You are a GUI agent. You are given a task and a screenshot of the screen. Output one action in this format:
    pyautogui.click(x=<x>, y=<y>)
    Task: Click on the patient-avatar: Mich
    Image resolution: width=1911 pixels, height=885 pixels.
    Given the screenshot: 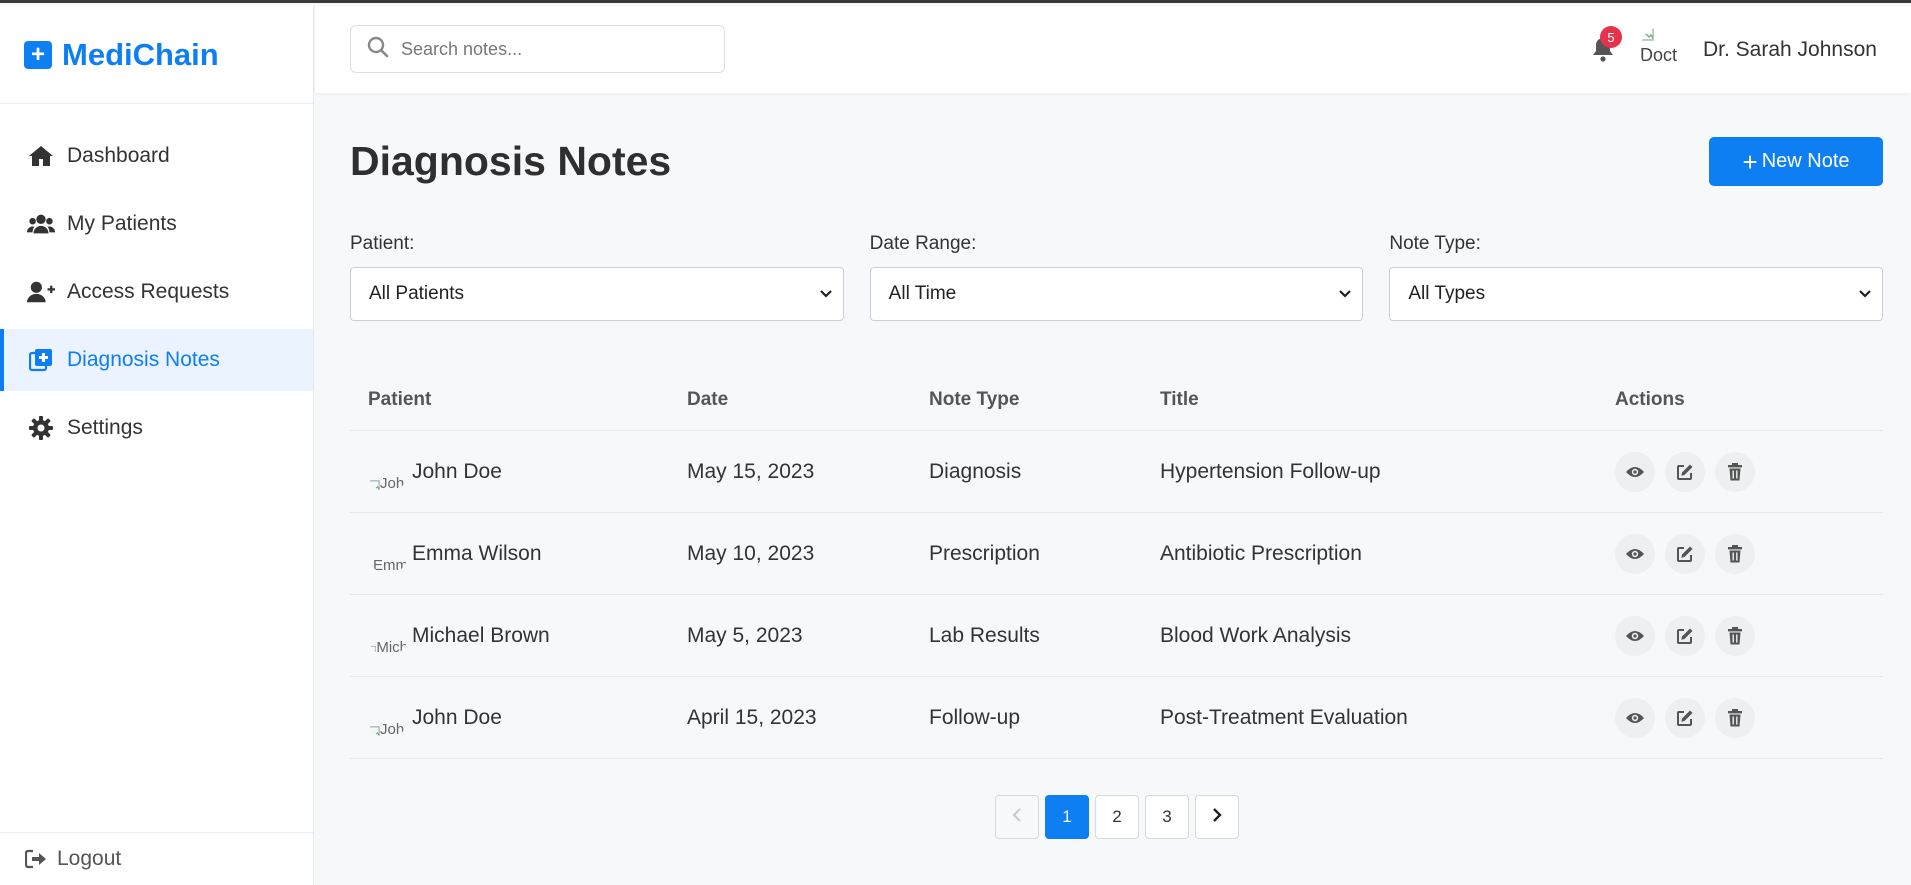 What is the action you would take?
    pyautogui.click(x=388, y=635)
    